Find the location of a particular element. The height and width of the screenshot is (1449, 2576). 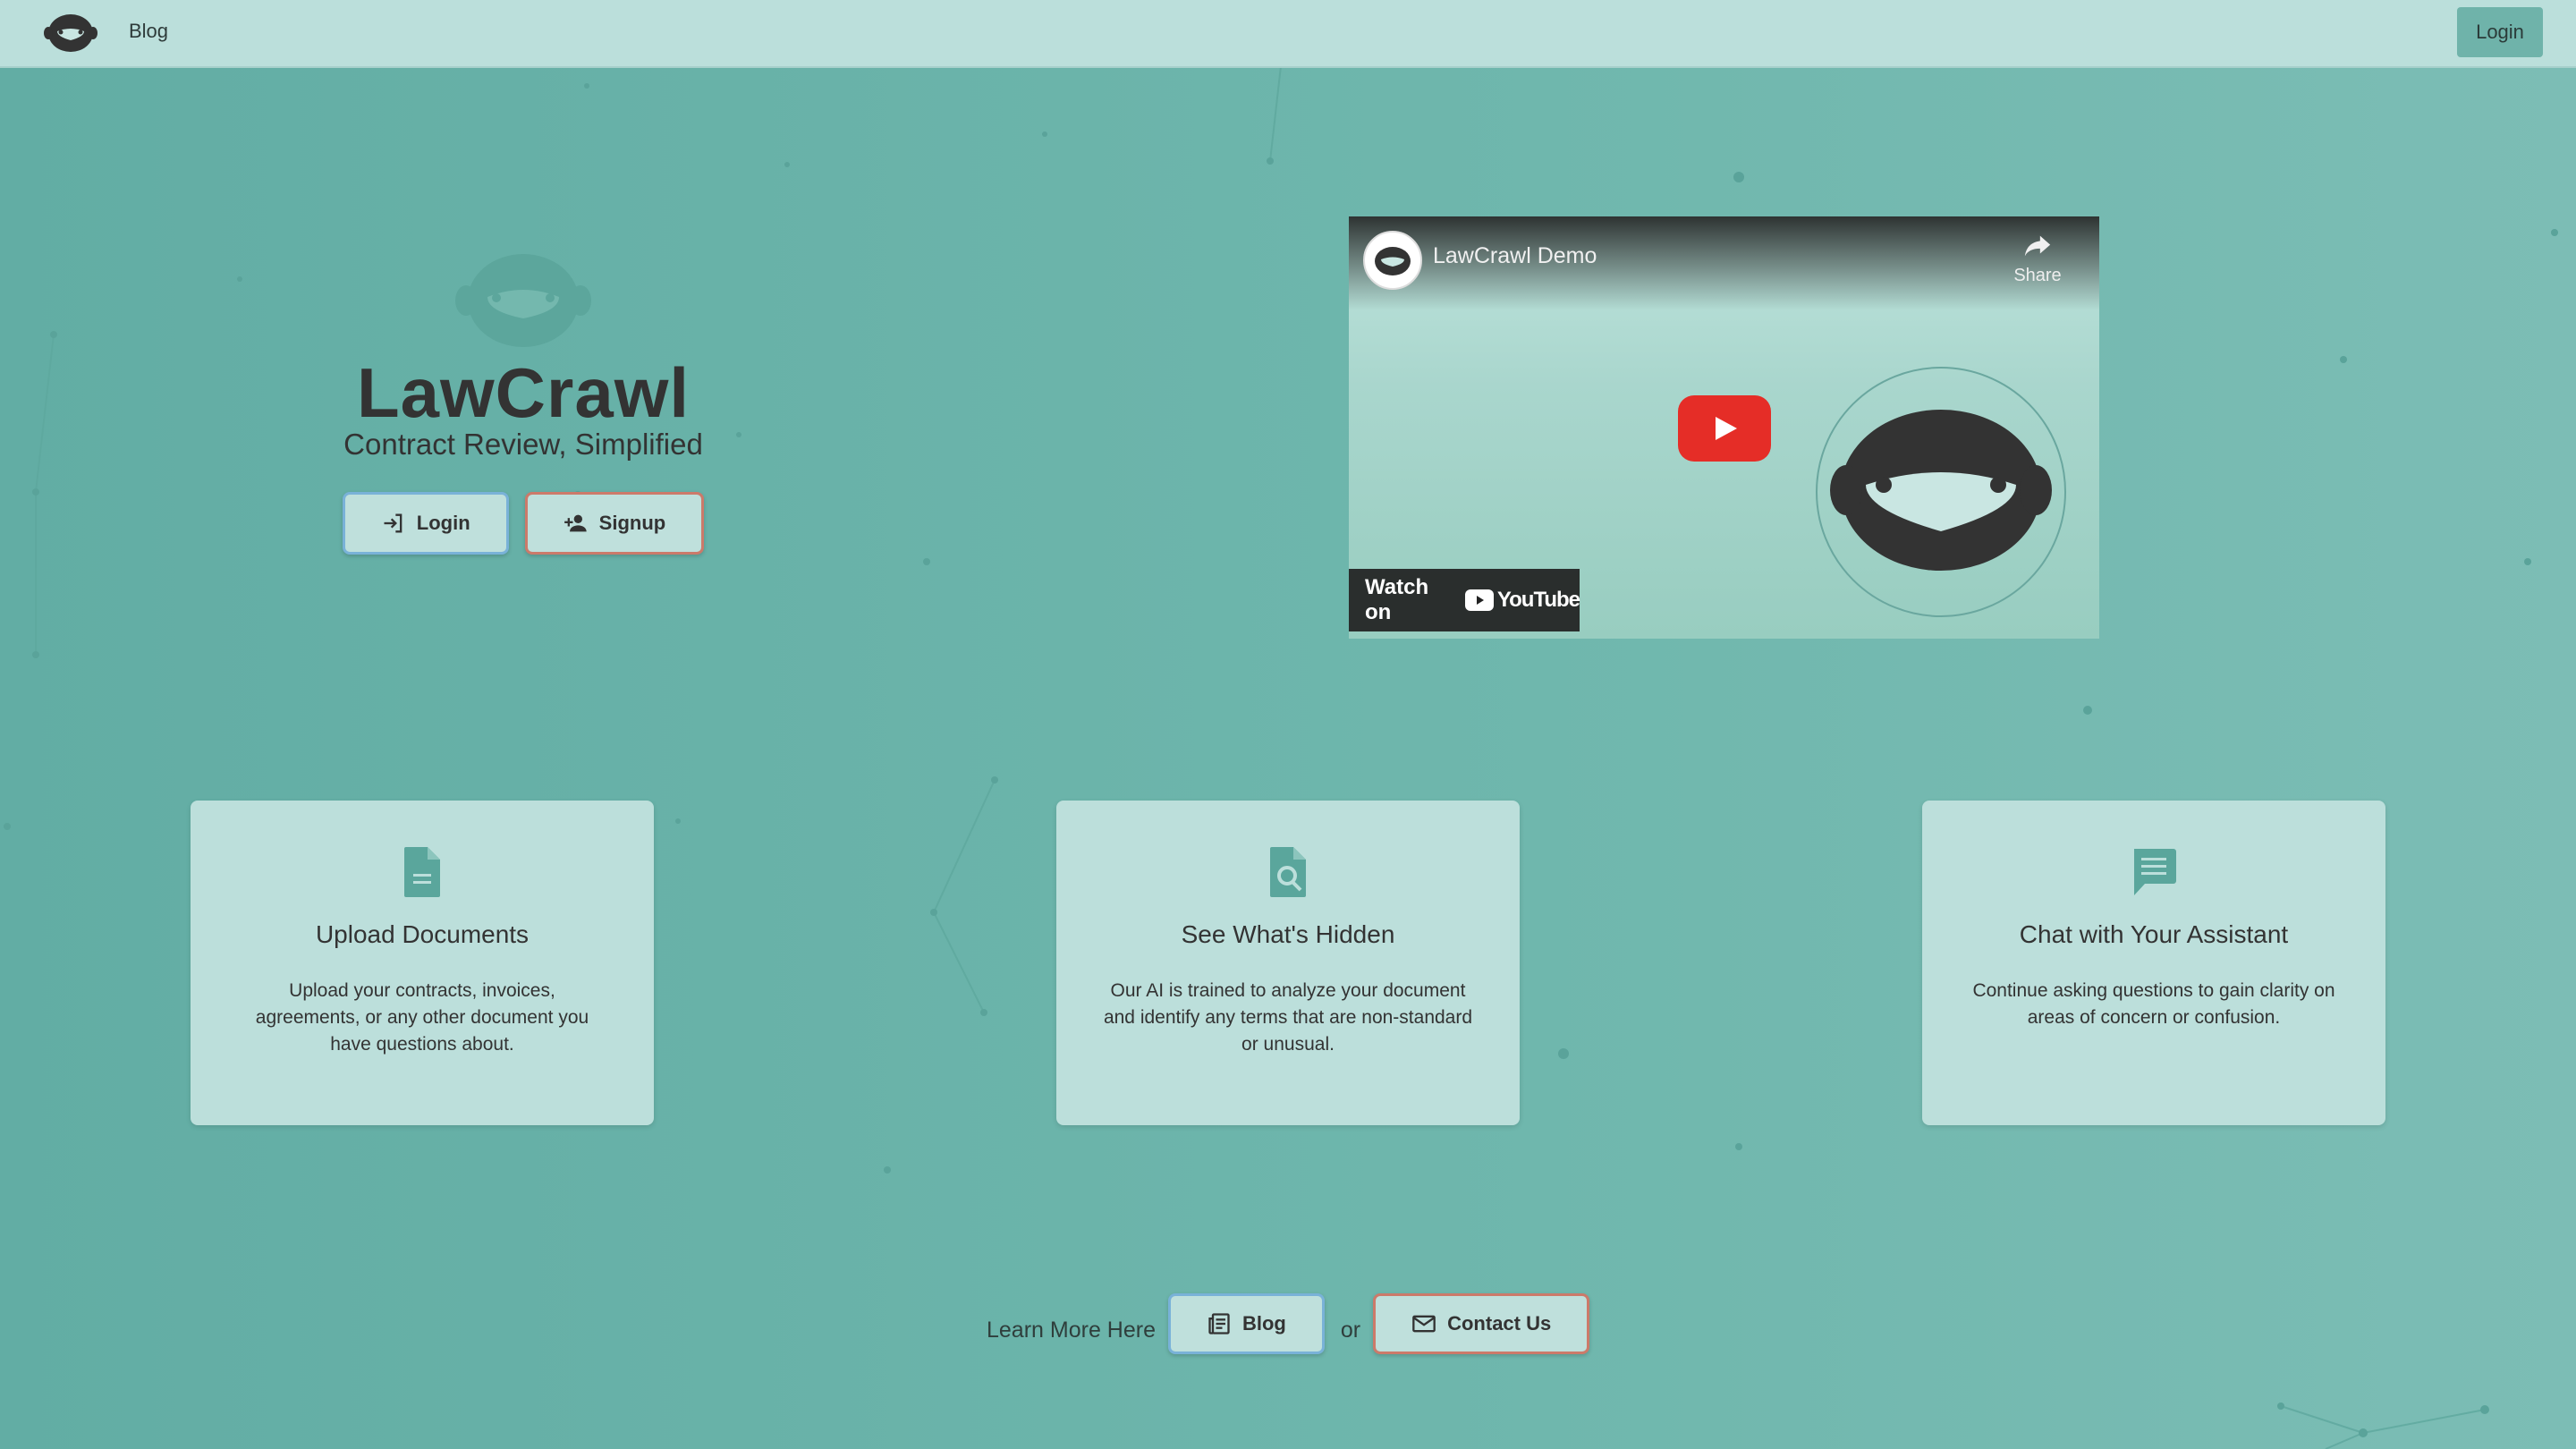

share-icon is located at coordinates (2037, 246).